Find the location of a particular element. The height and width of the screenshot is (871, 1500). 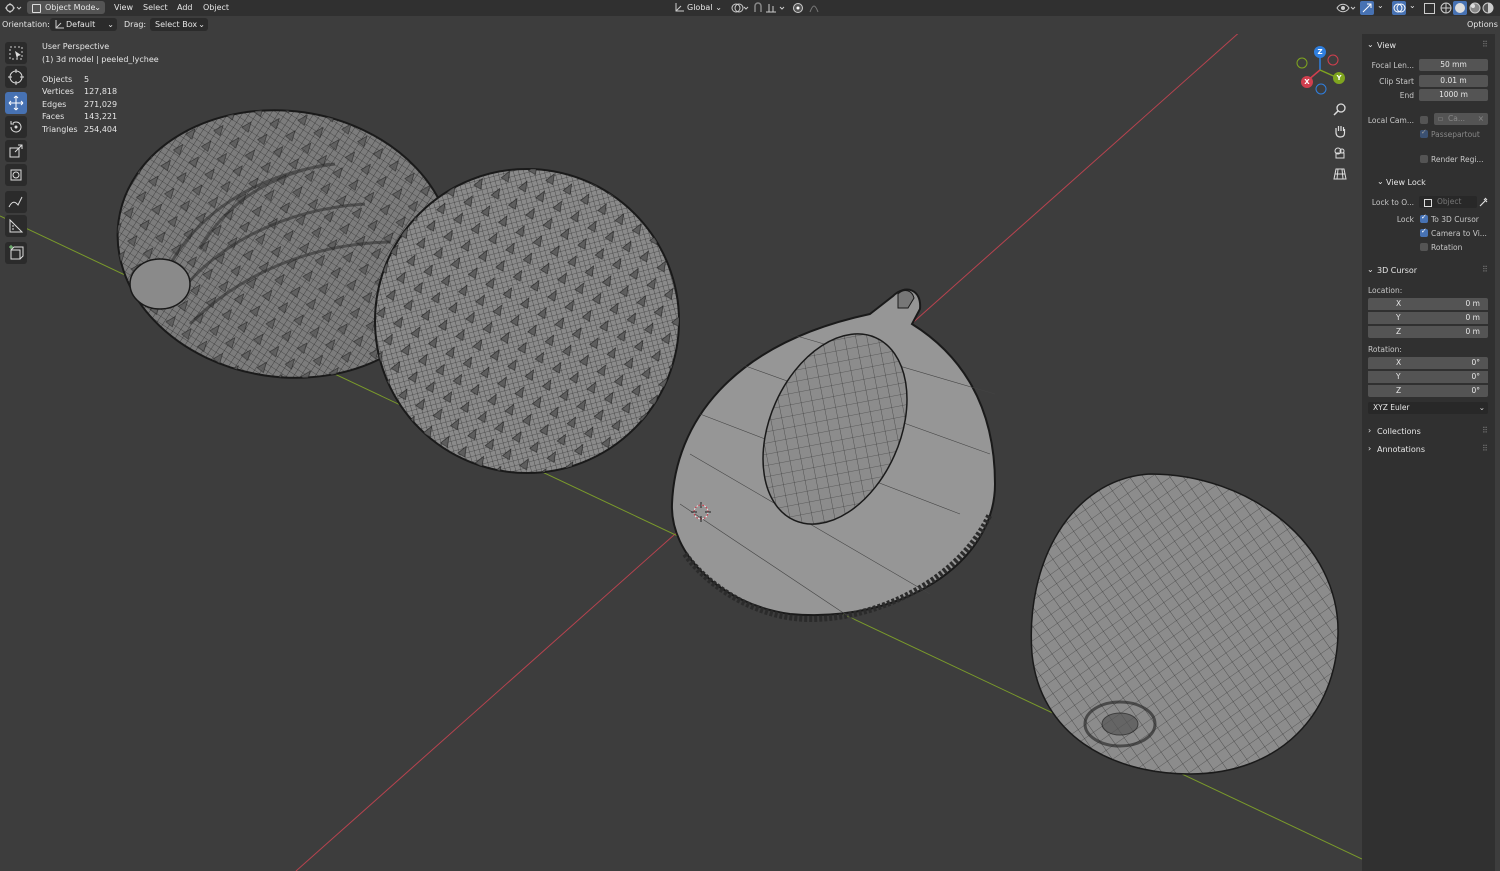

menu-select: Select is located at coordinates (155, 8).